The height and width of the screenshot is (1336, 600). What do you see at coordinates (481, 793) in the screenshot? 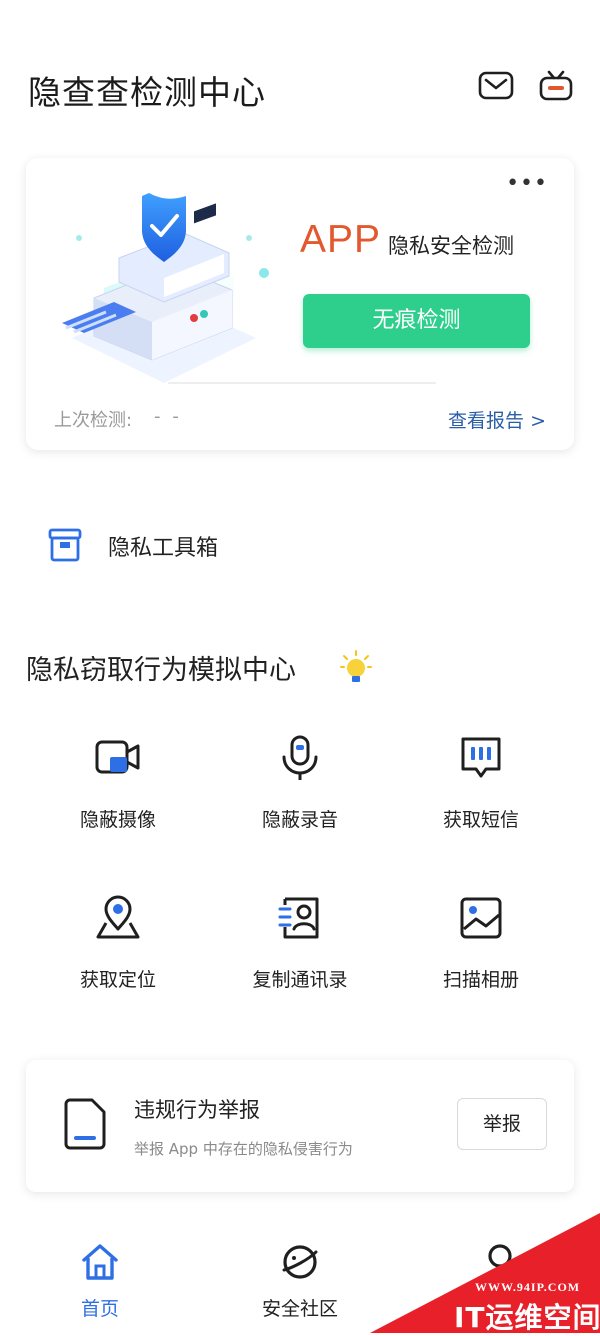
I see `feature-read-sms: 获取短信` at bounding box center [481, 793].